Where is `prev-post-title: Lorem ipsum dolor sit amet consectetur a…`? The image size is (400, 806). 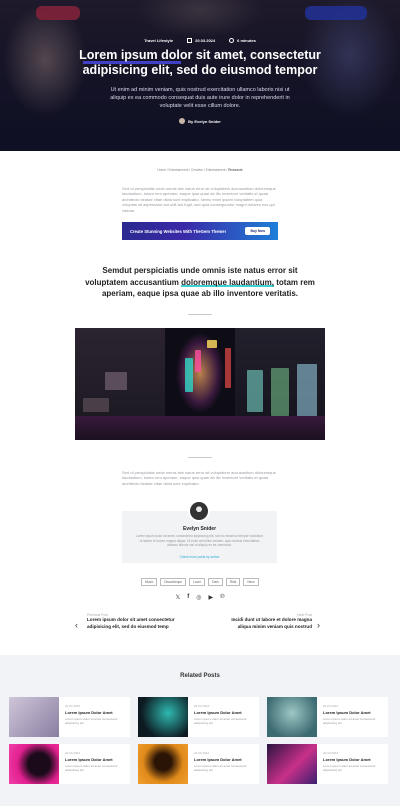
prev-post-title: Lorem ipsum dolor sit amet consectetur a… is located at coordinates (132, 623).